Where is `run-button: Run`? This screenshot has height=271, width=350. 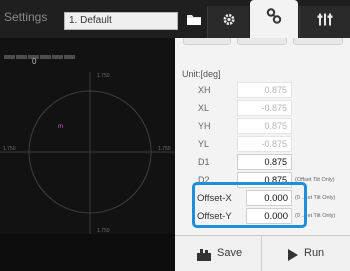 run-button: Run is located at coordinates (306, 253).